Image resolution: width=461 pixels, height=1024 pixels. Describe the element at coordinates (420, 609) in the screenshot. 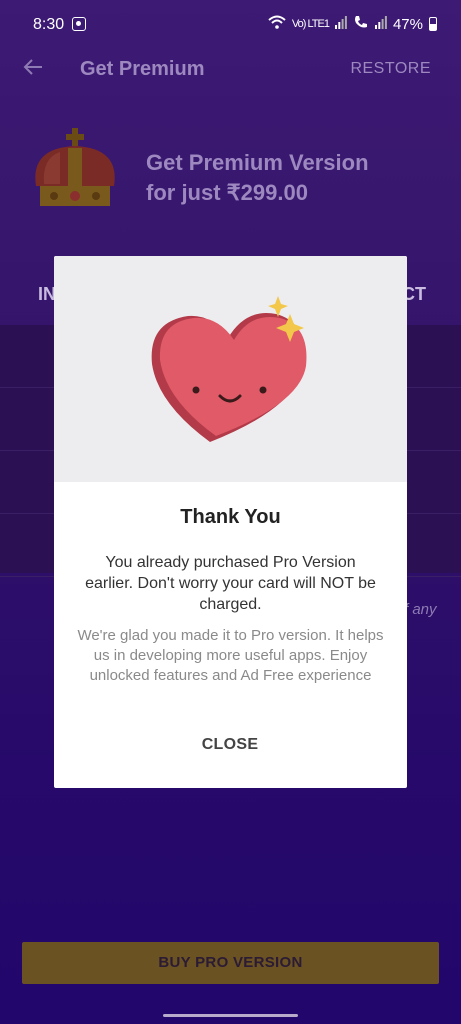

I see `background-note: f any` at that location.